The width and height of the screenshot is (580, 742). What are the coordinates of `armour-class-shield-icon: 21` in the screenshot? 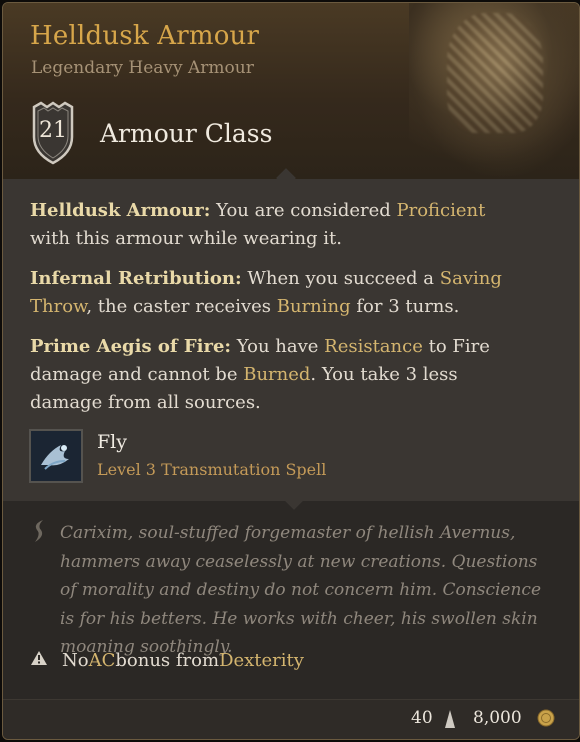 It's located at (53, 133).